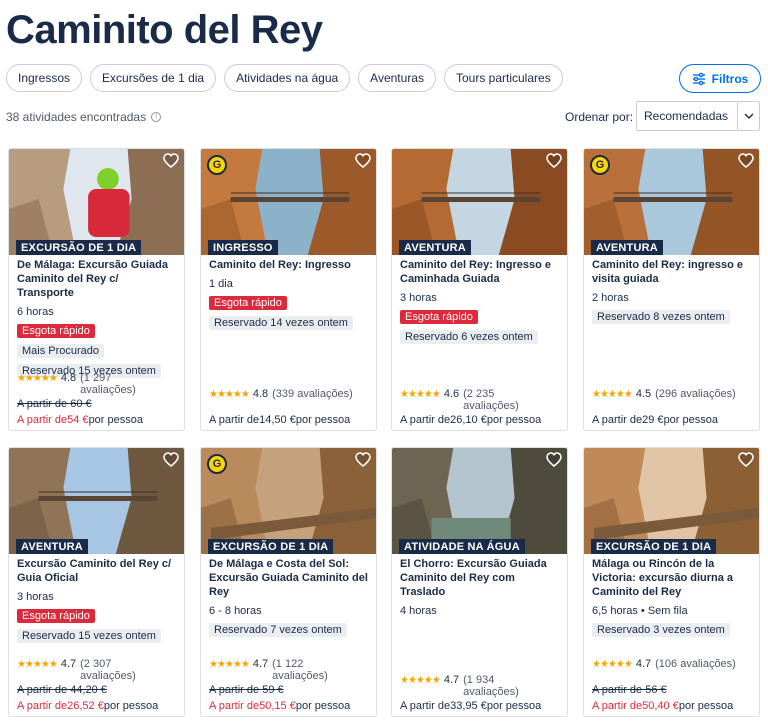 This screenshot has width=768, height=723. What do you see at coordinates (463, 686) in the screenshot?
I see `rating: ★★★★★ 4.7 (1 934 avaliações)` at bounding box center [463, 686].